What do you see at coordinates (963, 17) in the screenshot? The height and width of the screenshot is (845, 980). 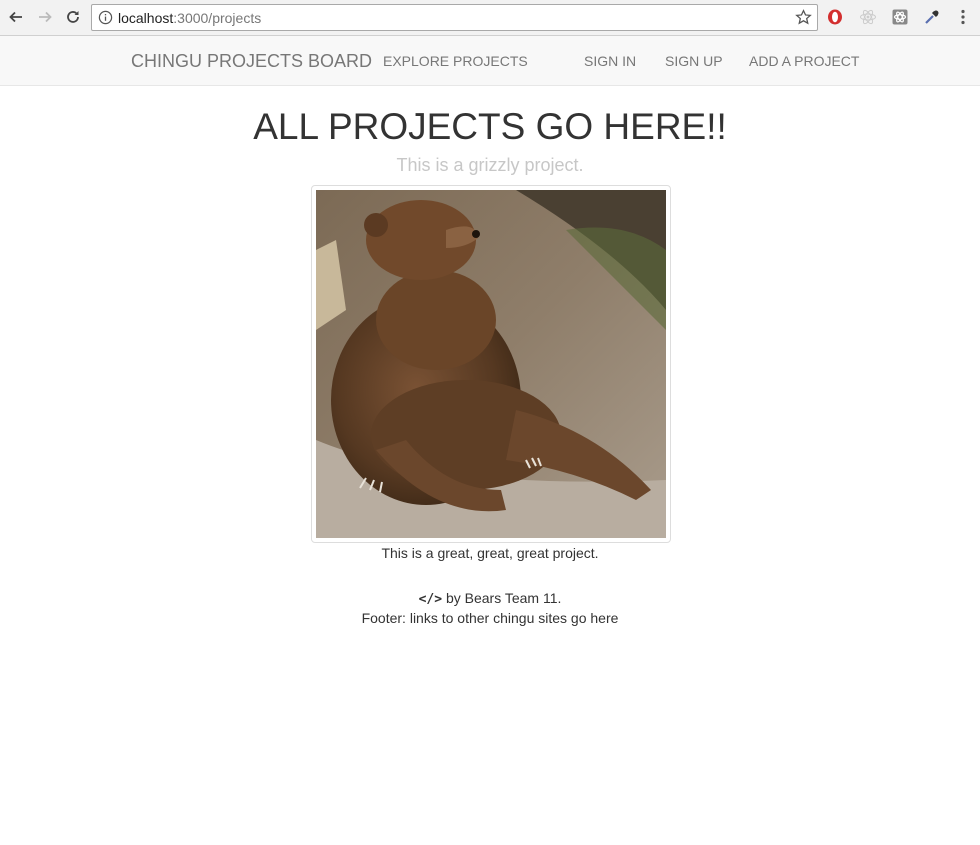 I see `menu-icon` at bounding box center [963, 17].